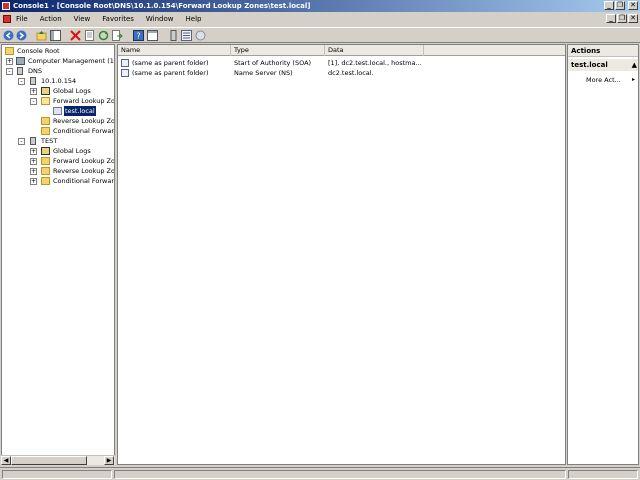 The width and height of the screenshot is (640, 480). What do you see at coordinates (609, 5) in the screenshot?
I see `minimize-button: _` at bounding box center [609, 5].